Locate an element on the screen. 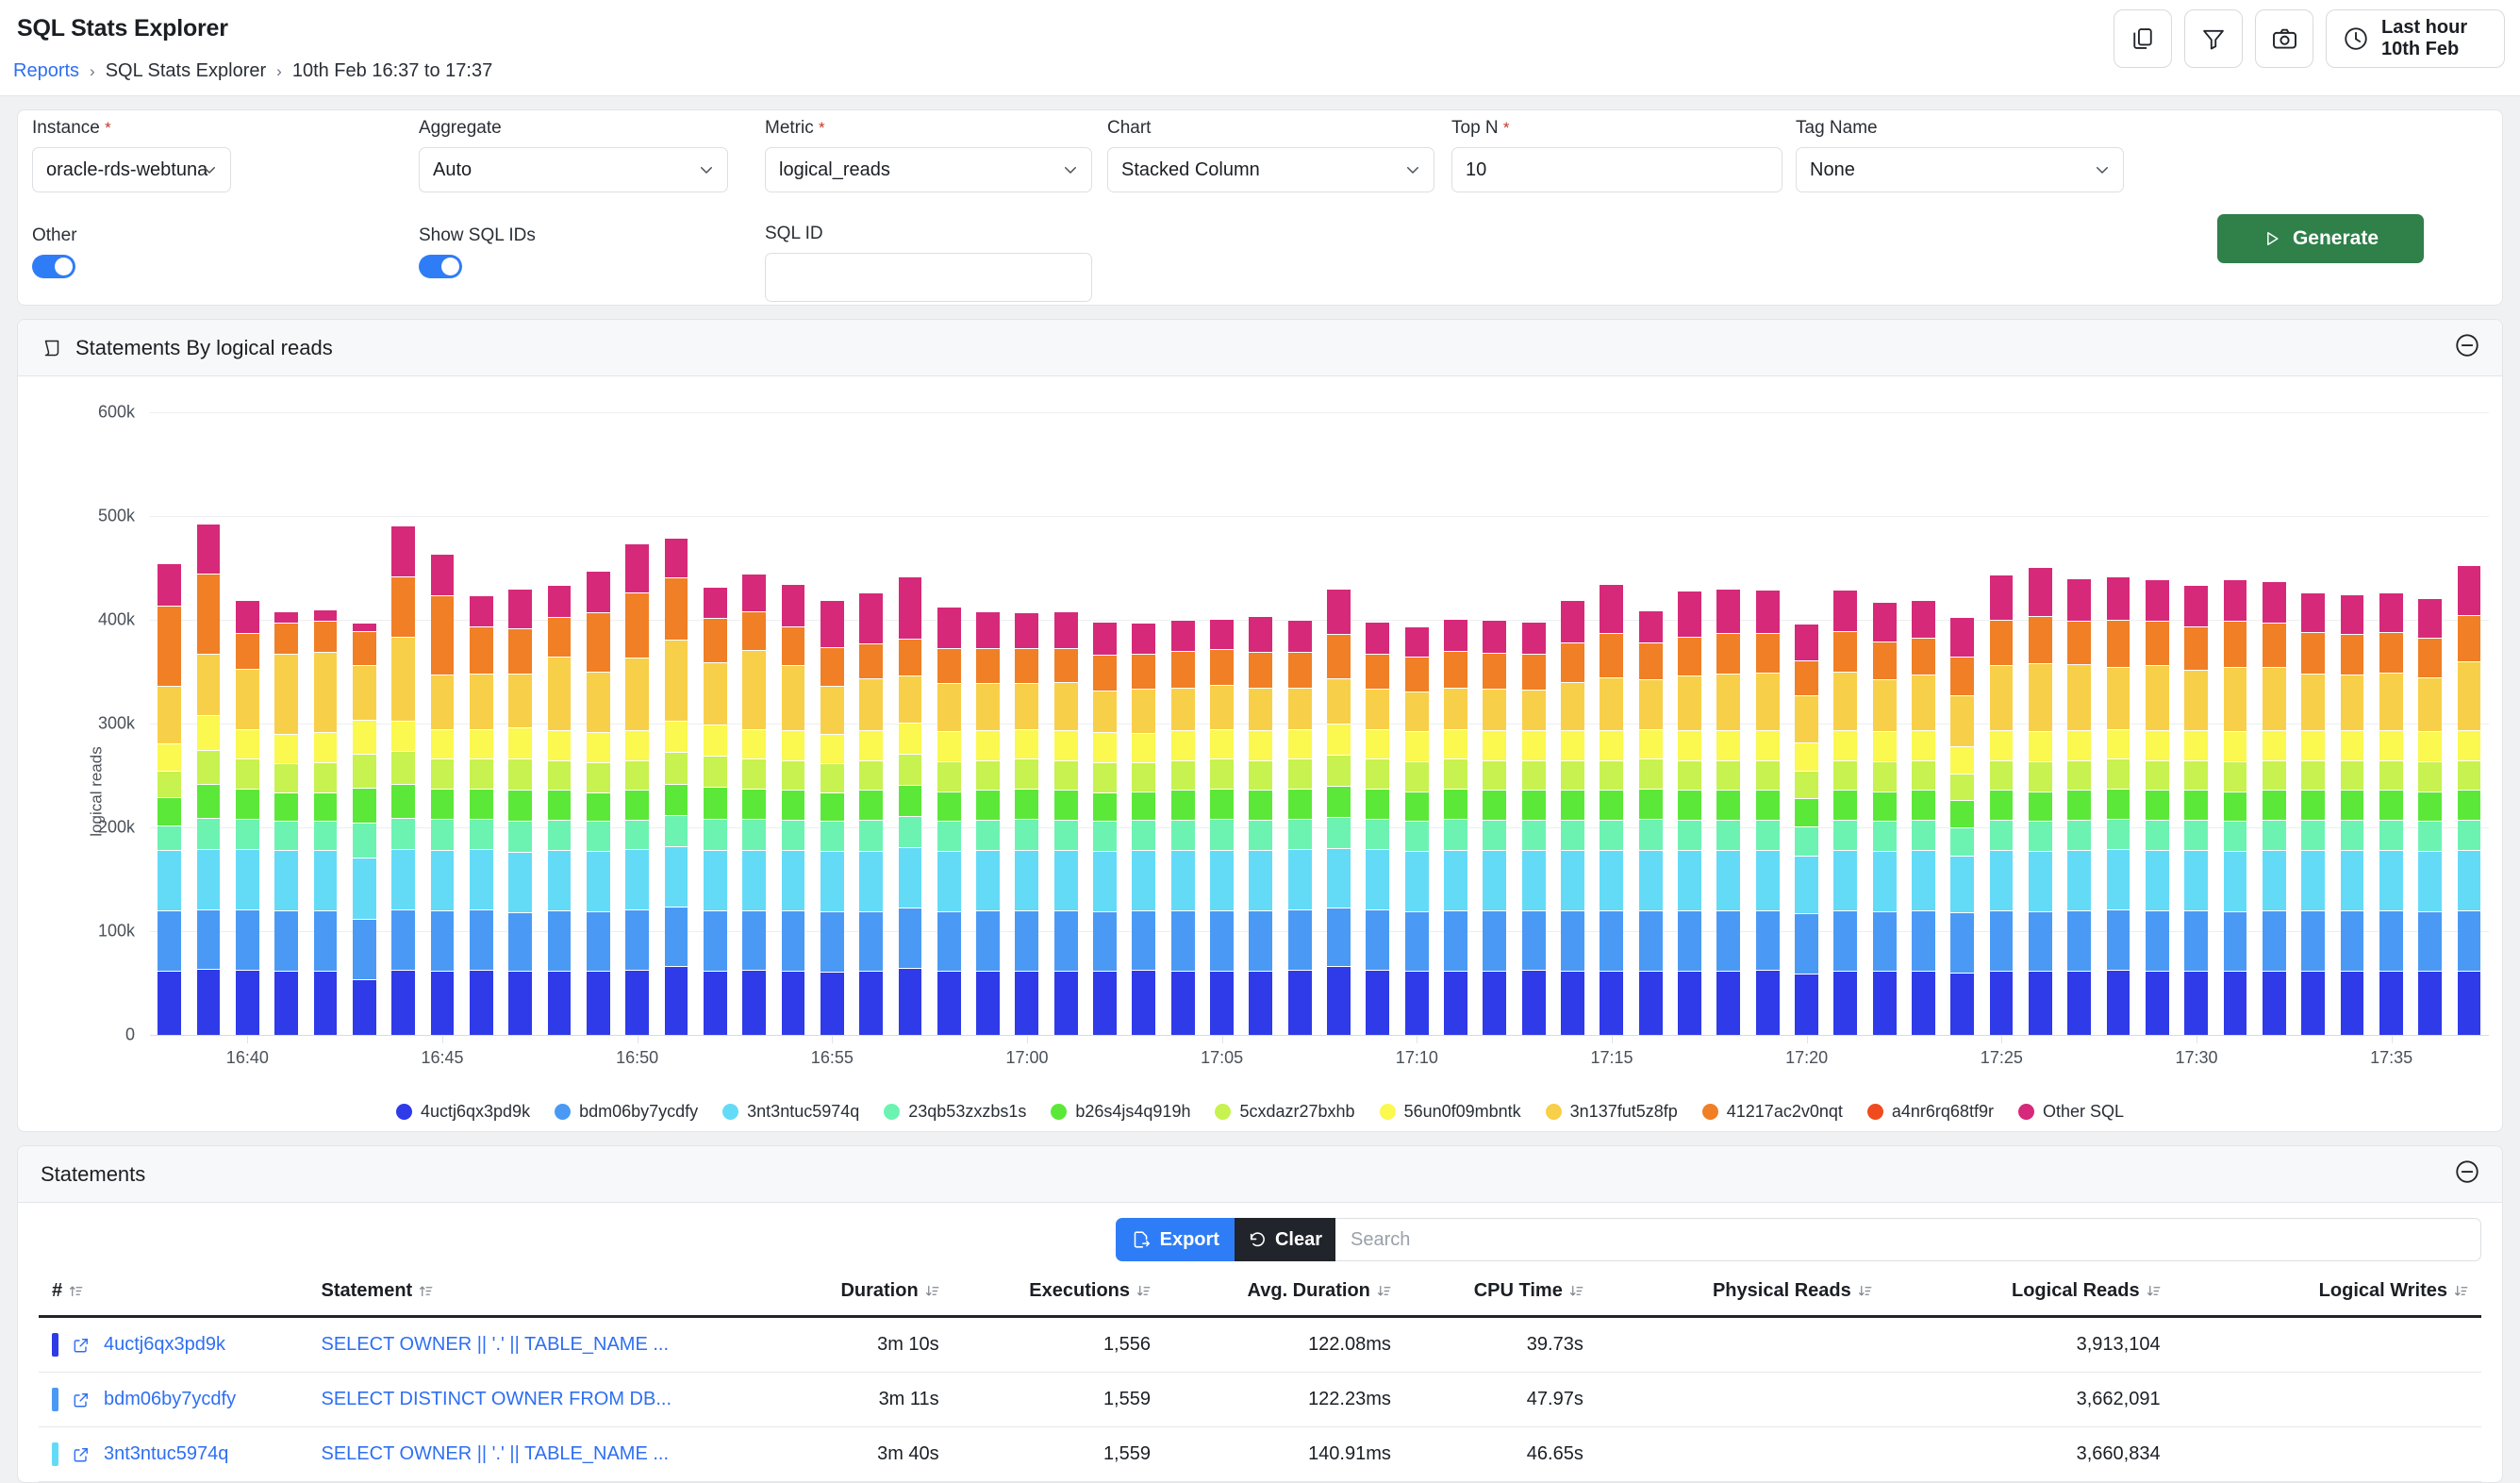 Image resolution: width=2520 pixels, height=1483 pixels. open-external-icon is located at coordinates (81, 1400).